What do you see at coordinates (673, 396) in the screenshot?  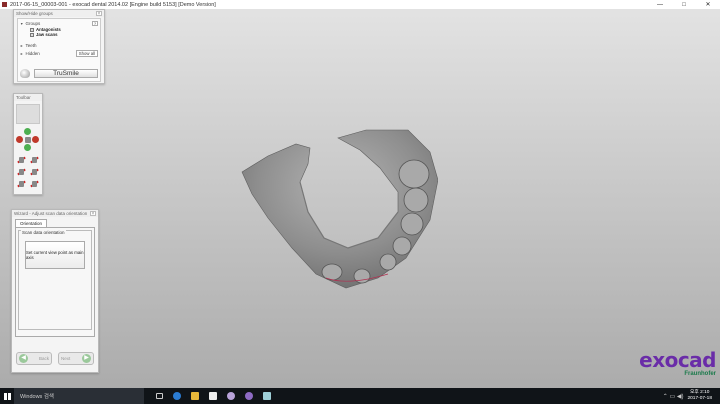 I see `tray-icons: ⌃ ▭ ◀)` at bounding box center [673, 396].